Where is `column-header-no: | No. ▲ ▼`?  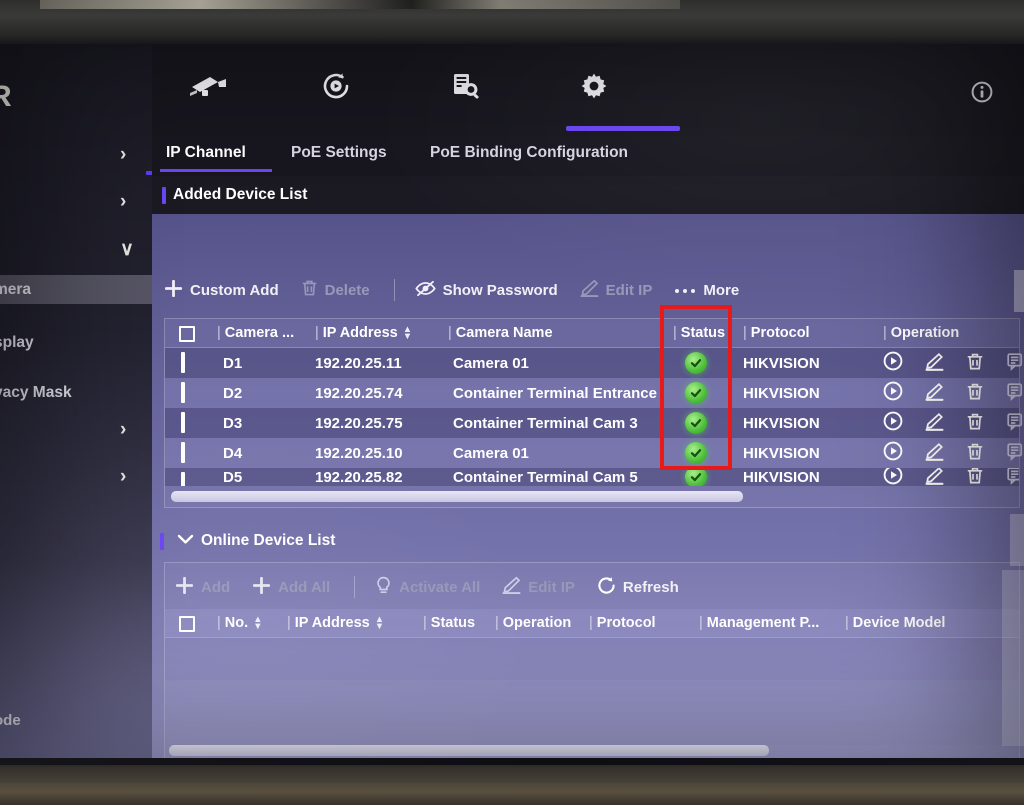 column-header-no: | No. ▲ ▼ is located at coordinates (240, 623).